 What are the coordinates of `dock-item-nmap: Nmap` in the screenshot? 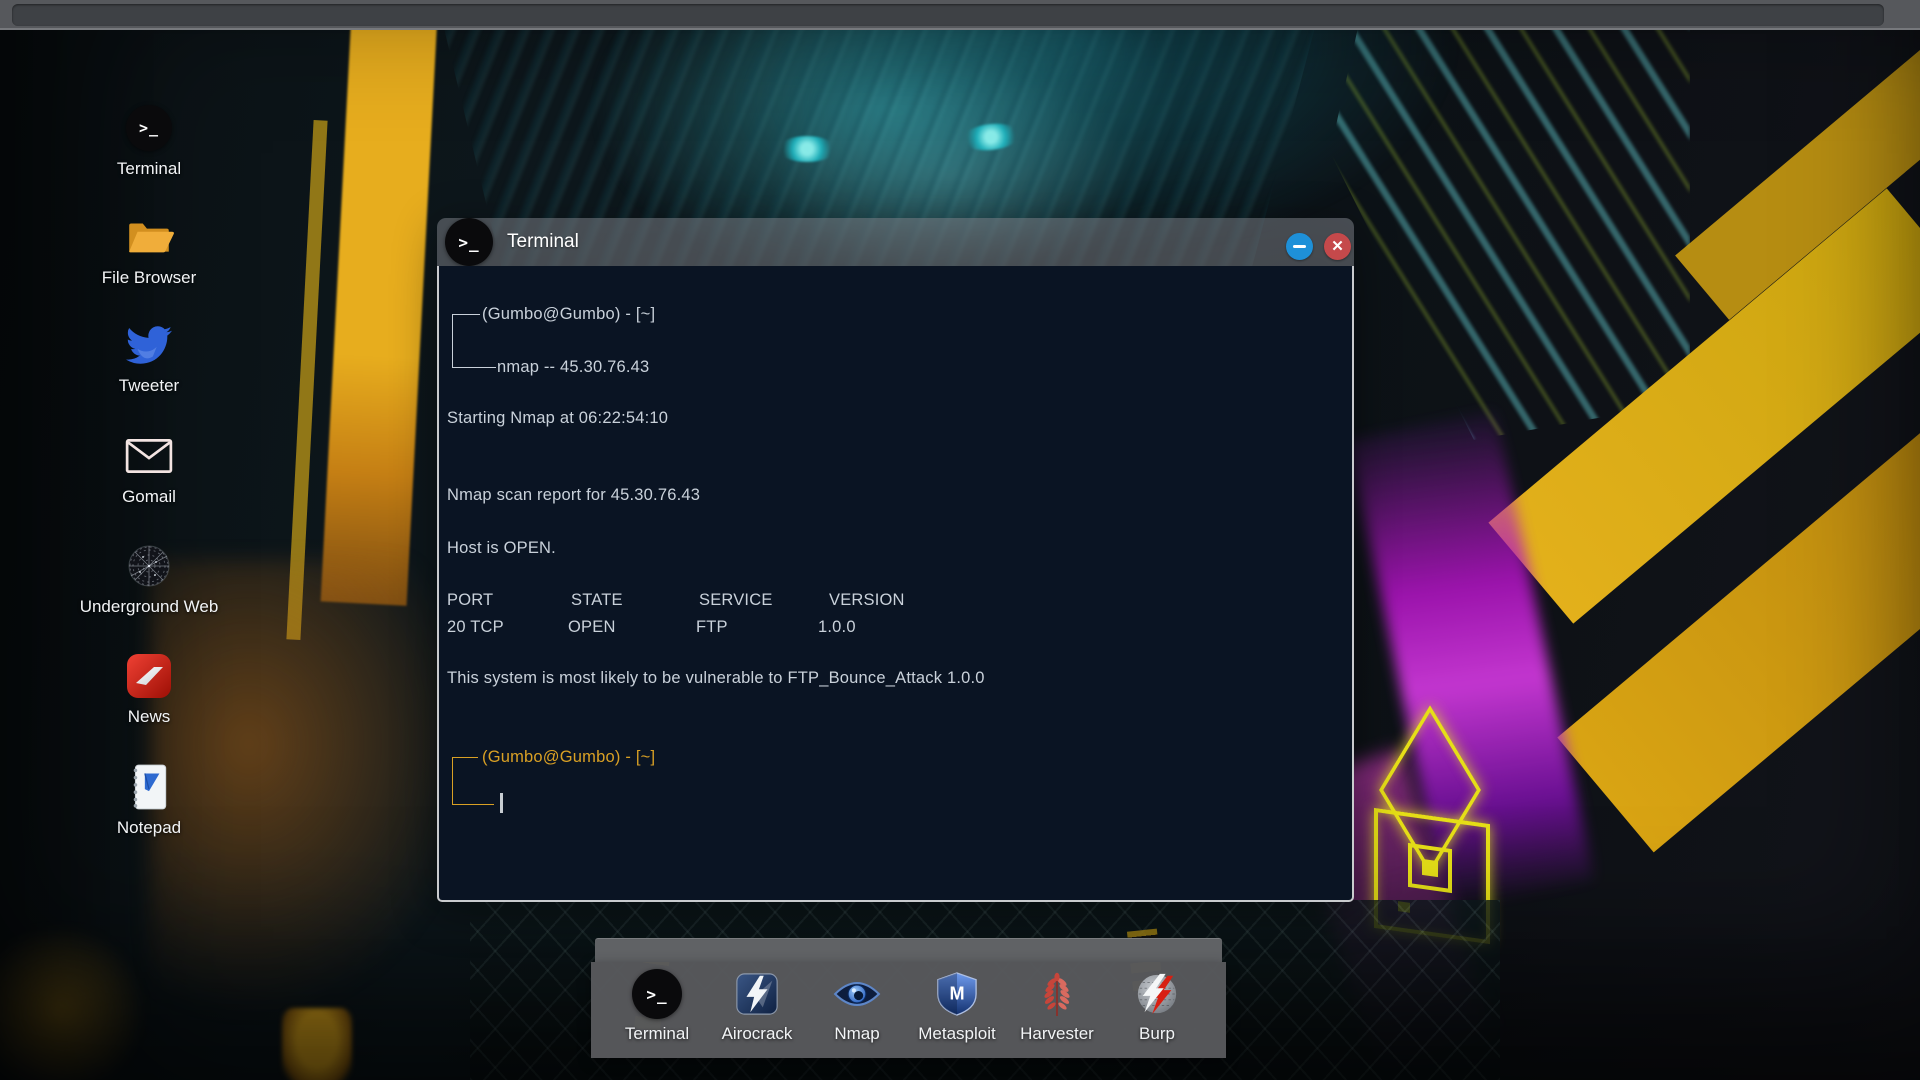 It's located at (857, 1013).